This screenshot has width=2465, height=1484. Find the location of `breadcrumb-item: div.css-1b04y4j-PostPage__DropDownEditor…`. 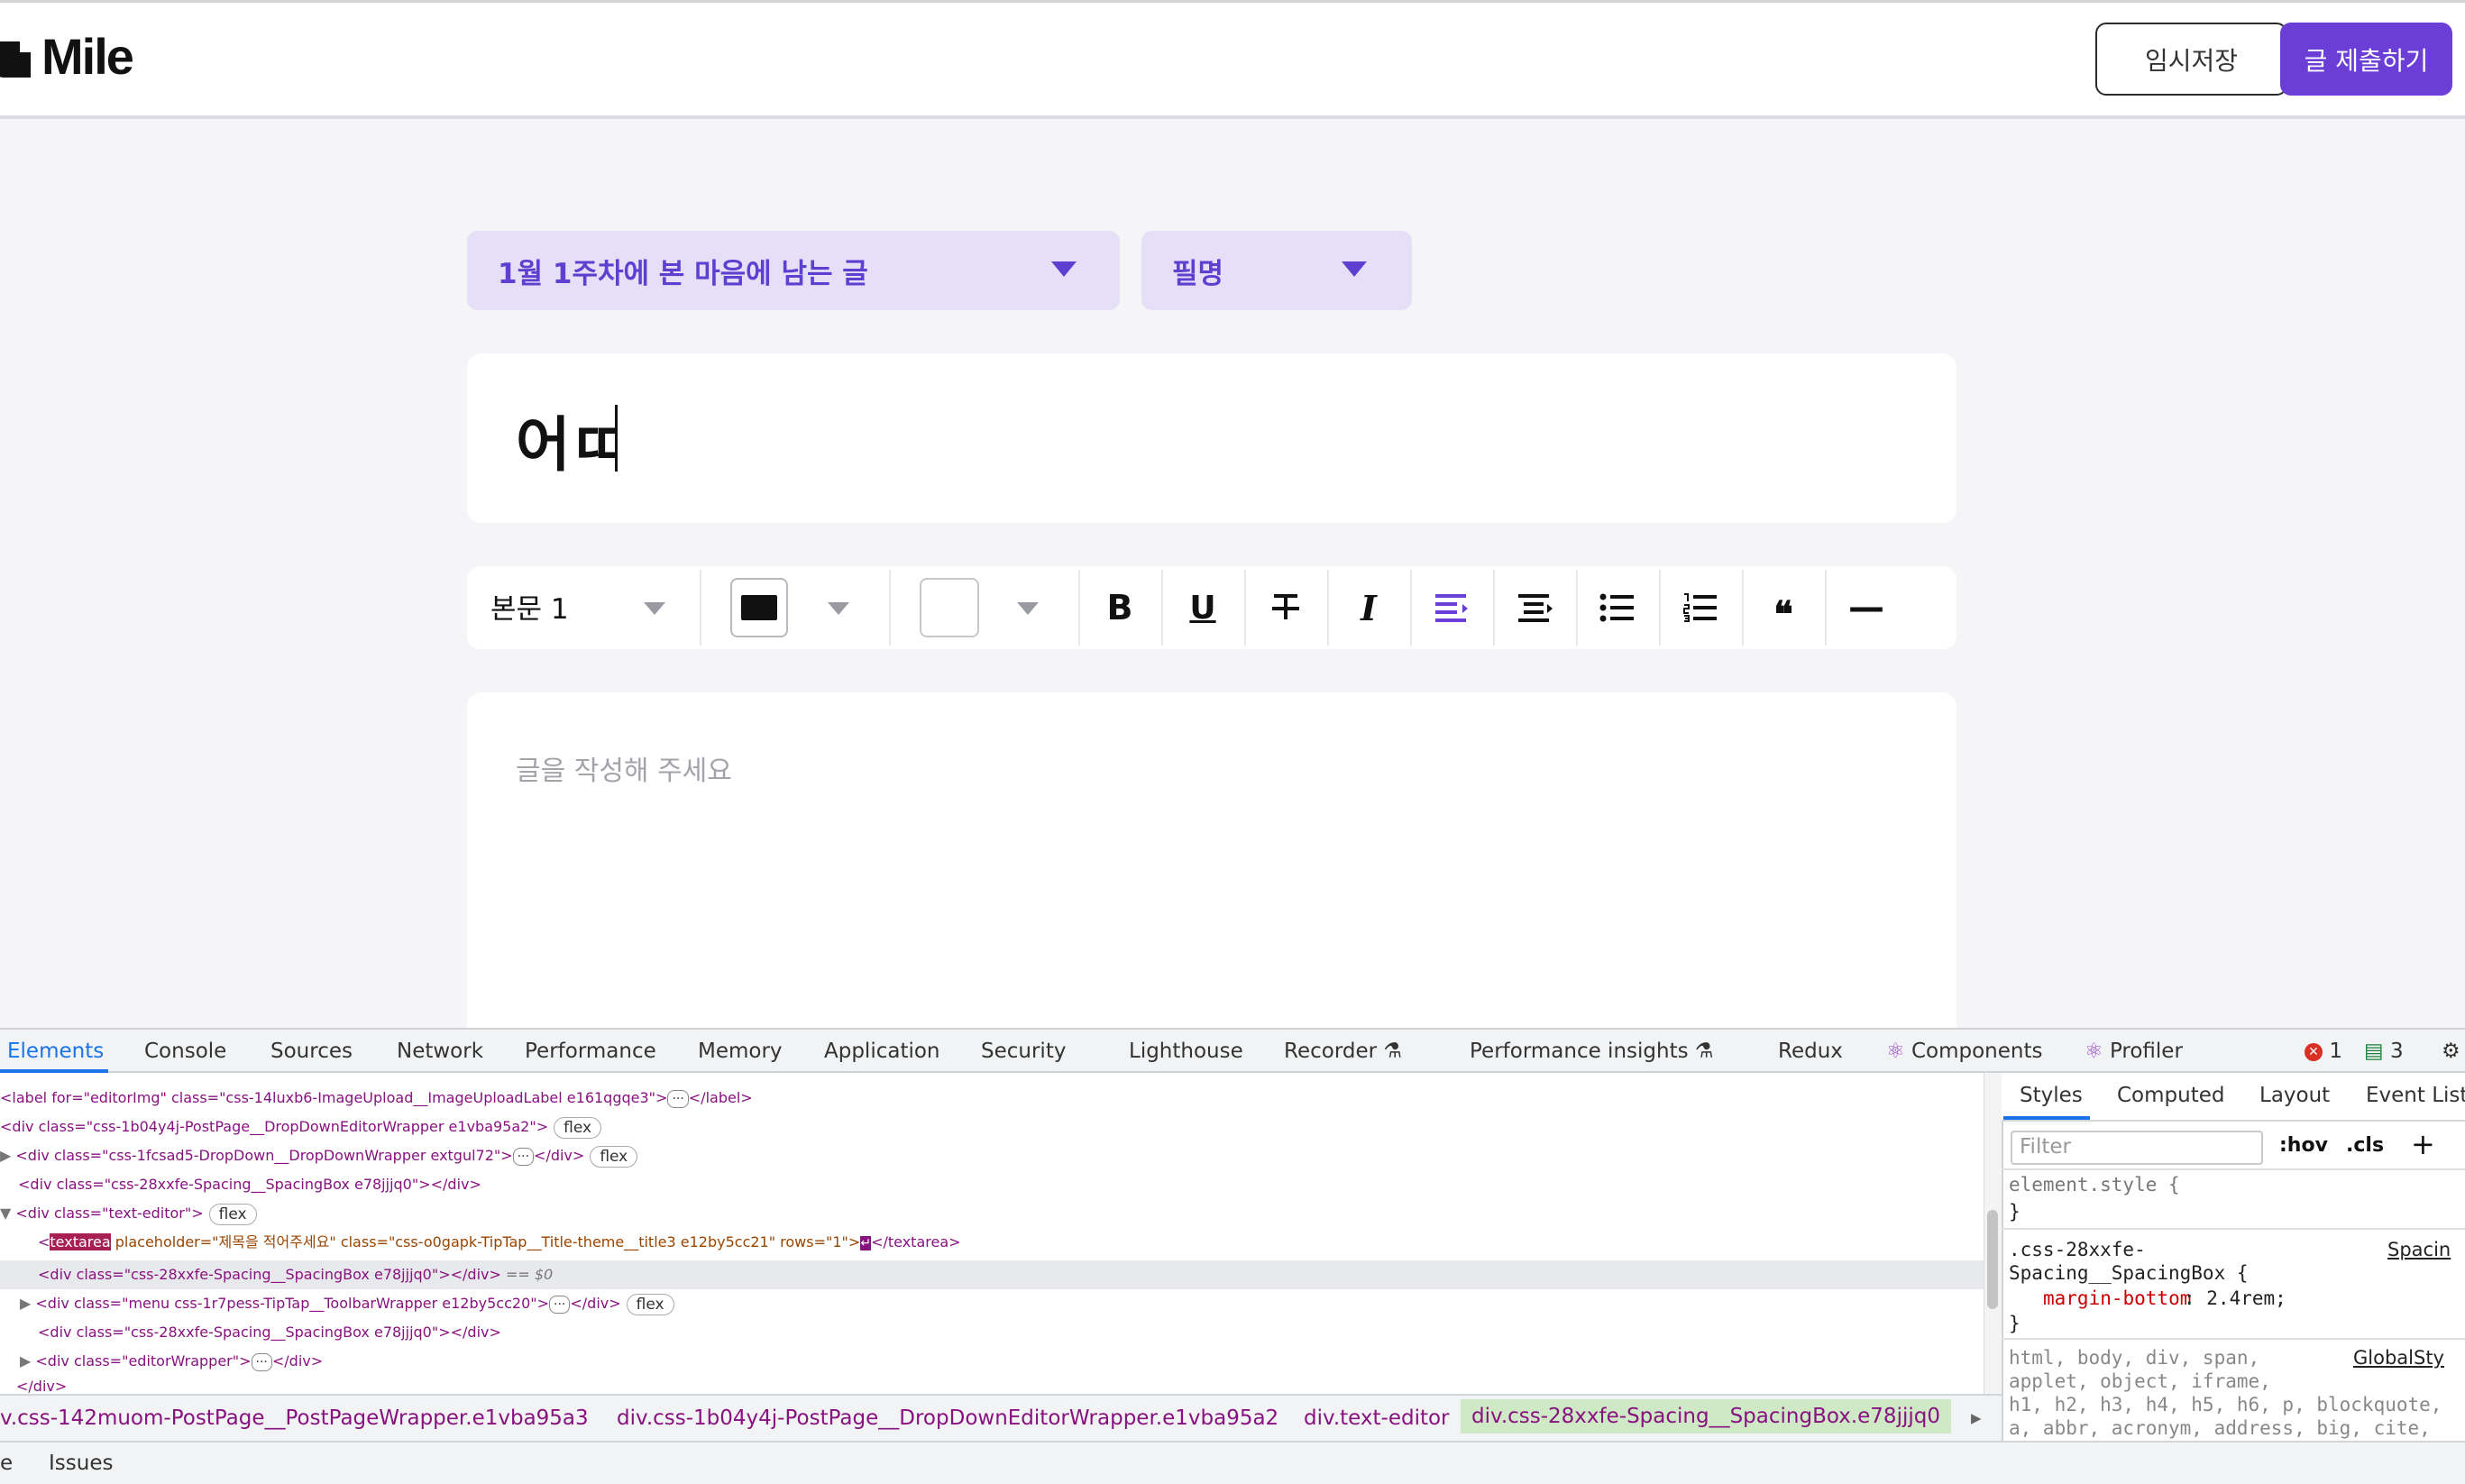

breadcrumb-item: div.css-1b04y4j-PostPage__DropDownEditor… is located at coordinates (947, 1418).